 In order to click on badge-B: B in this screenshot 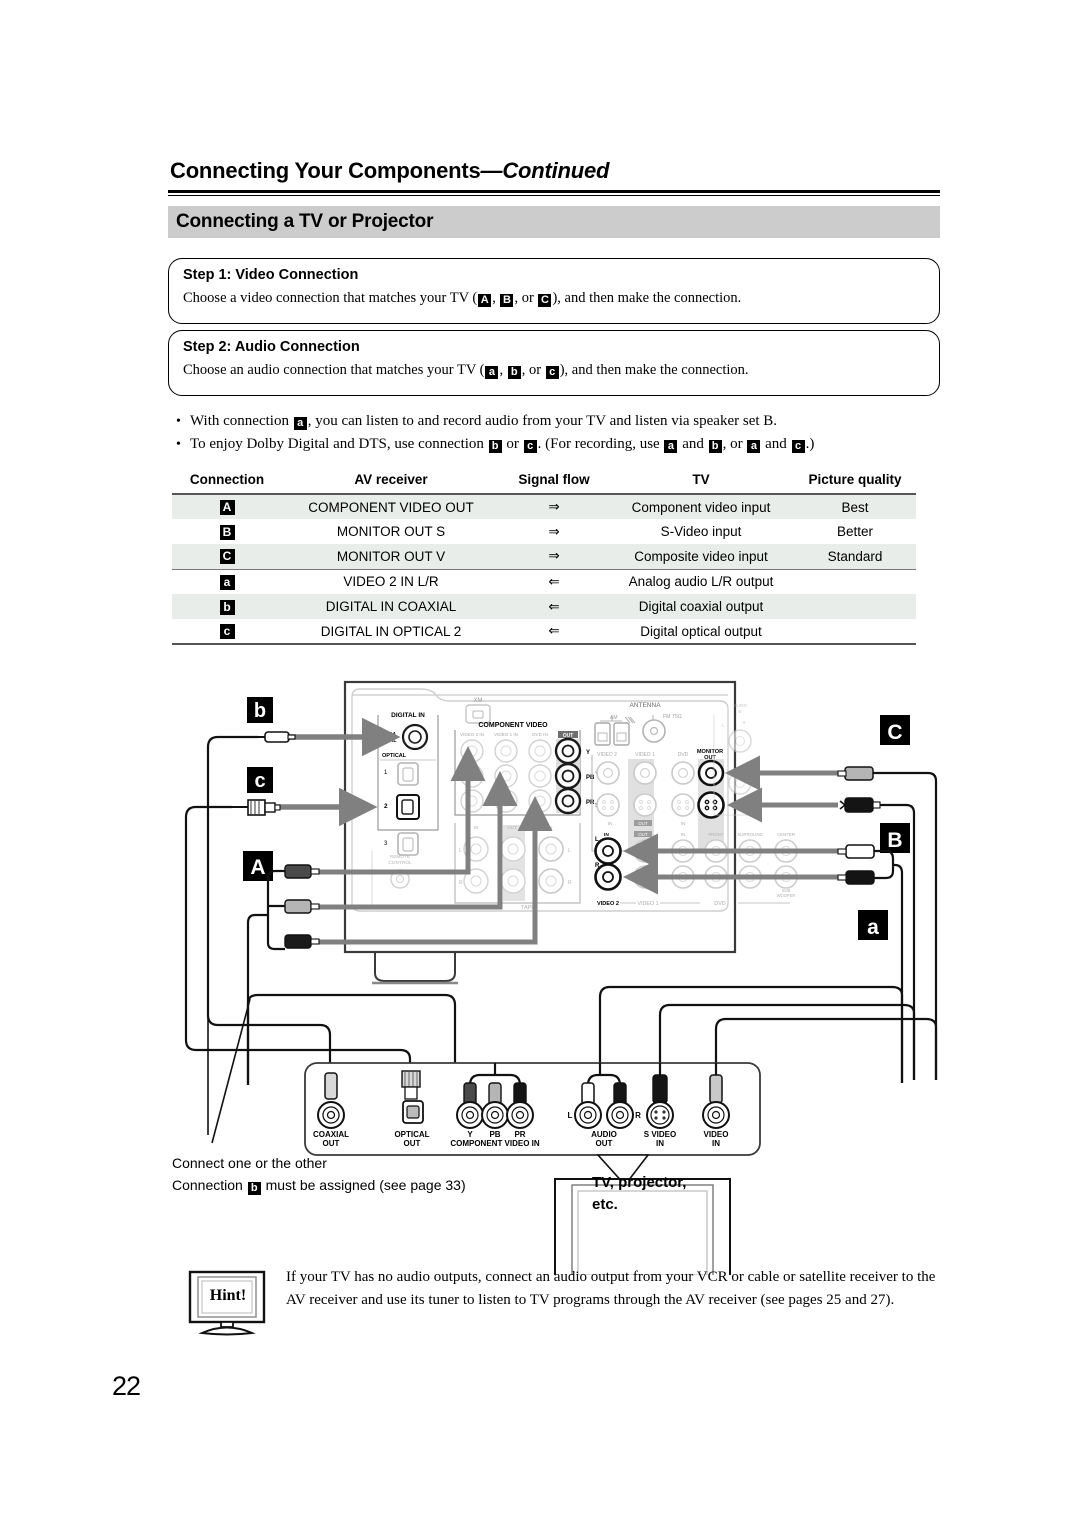, I will do `click(507, 300)`.